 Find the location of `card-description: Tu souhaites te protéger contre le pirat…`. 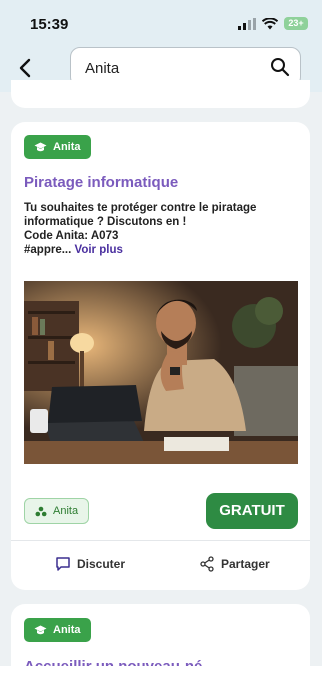

card-description: Tu souhaites te protéger contre le pirat… is located at coordinates (159, 229).